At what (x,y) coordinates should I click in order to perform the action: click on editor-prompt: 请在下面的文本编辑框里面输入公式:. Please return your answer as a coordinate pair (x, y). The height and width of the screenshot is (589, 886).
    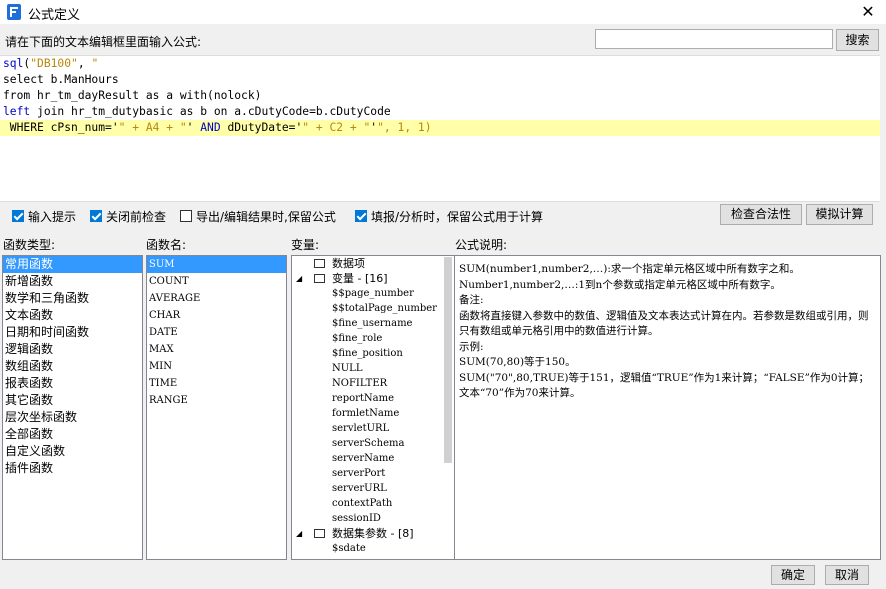
    Looking at the image, I should click on (103, 42).